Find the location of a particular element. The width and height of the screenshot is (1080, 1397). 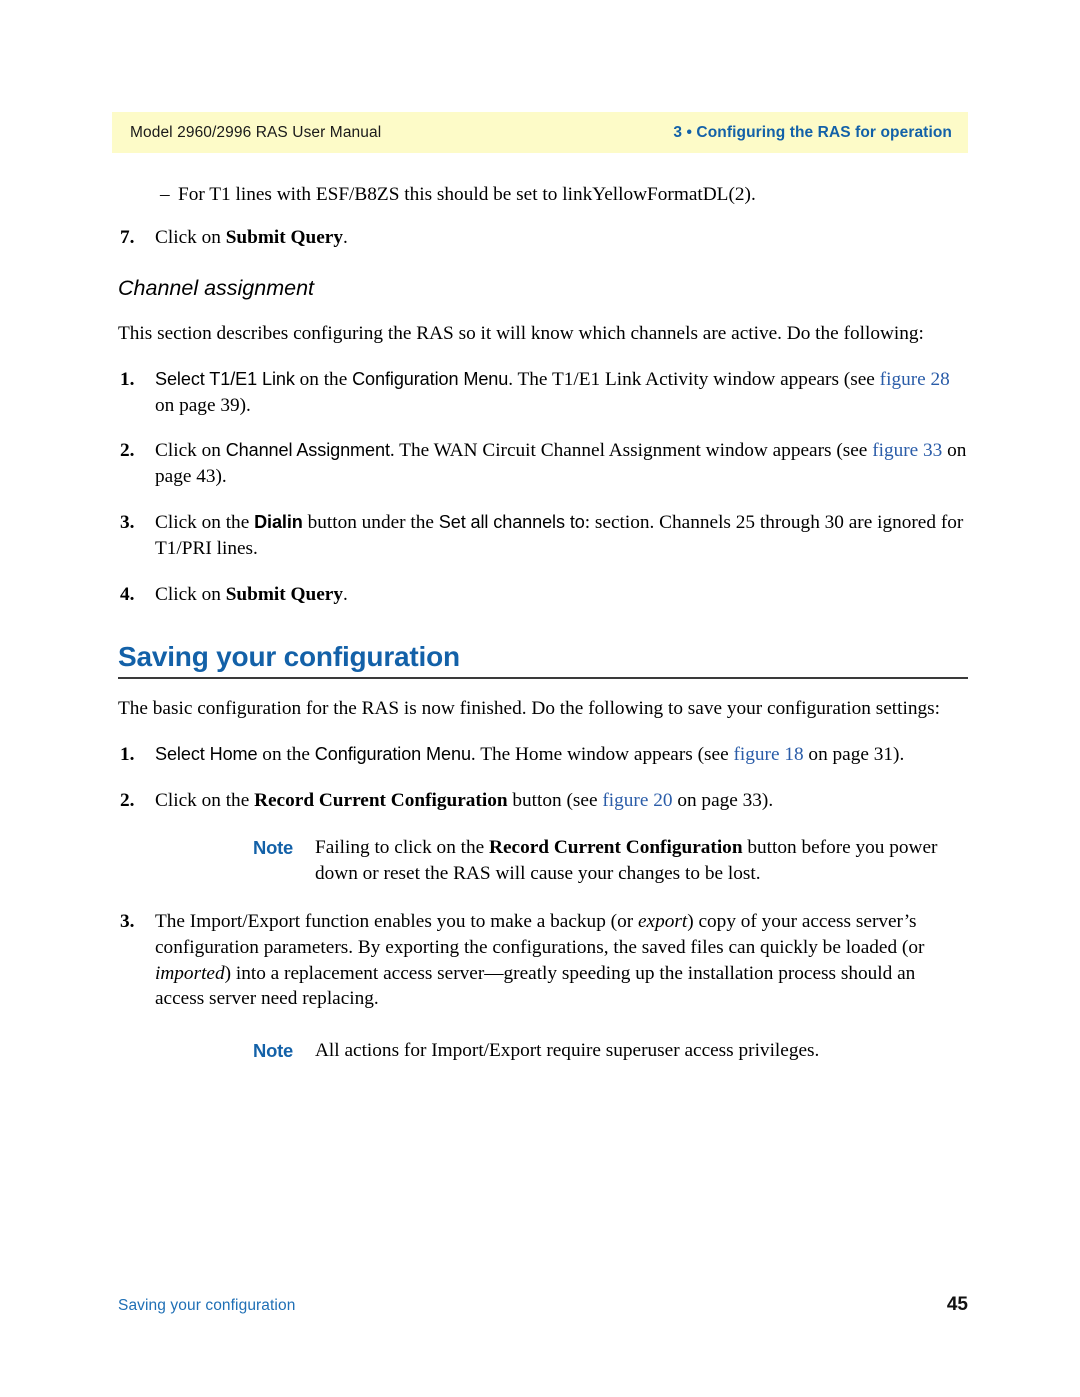

list-number: 4. is located at coordinates (127, 594).